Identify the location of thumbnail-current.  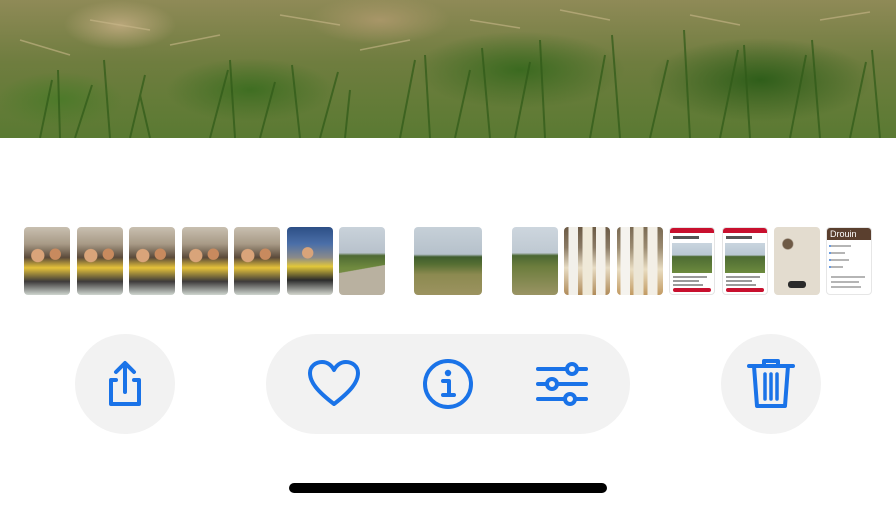
(448, 261).